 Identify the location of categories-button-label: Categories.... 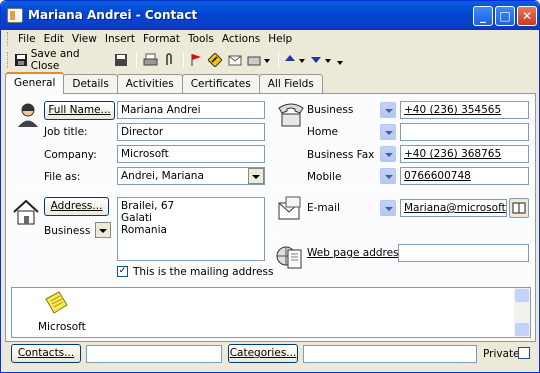
(263, 353).